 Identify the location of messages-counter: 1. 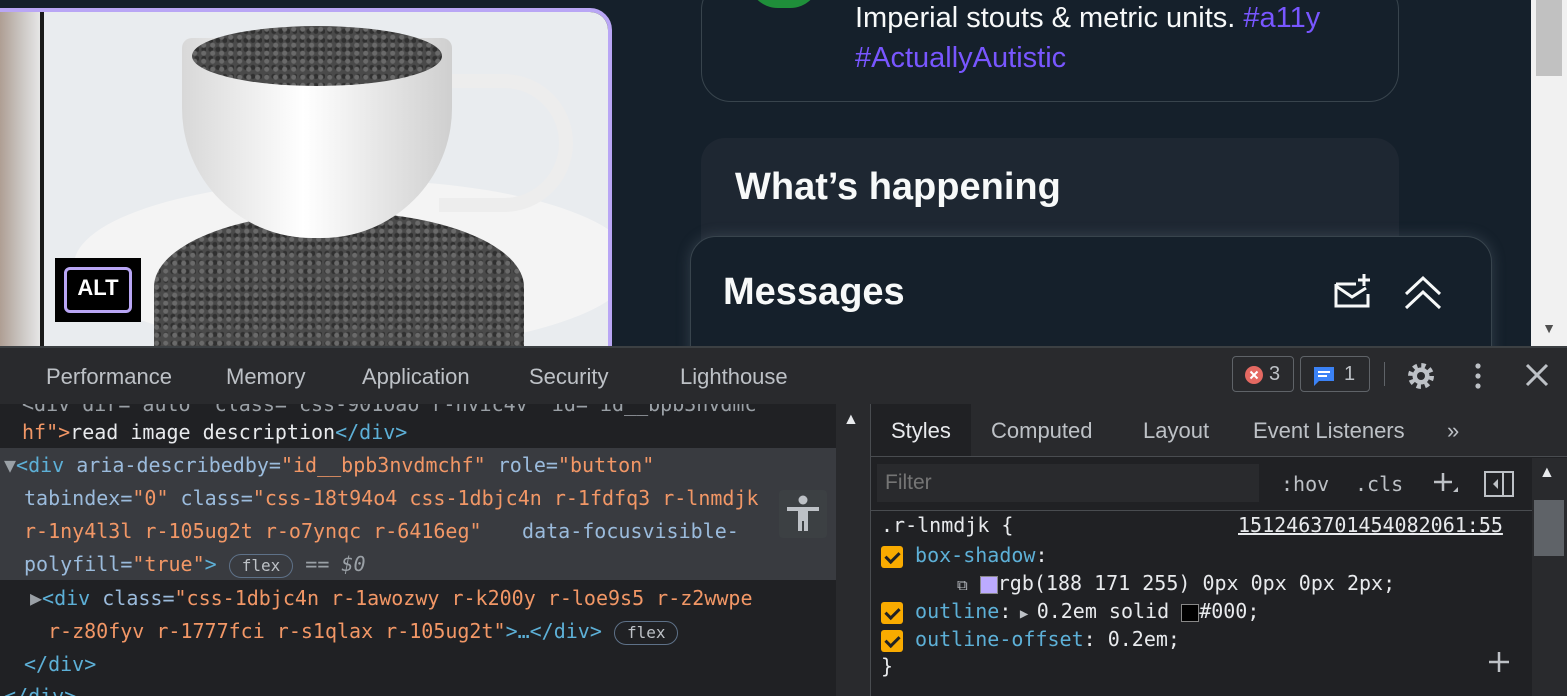
(1335, 374).